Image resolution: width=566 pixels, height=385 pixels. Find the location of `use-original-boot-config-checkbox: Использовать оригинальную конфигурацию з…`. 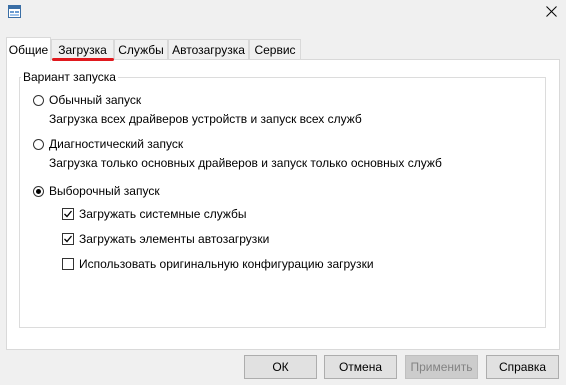

use-original-boot-config-checkbox: Использовать оригинальную конфигурацию з… is located at coordinates (218, 264).